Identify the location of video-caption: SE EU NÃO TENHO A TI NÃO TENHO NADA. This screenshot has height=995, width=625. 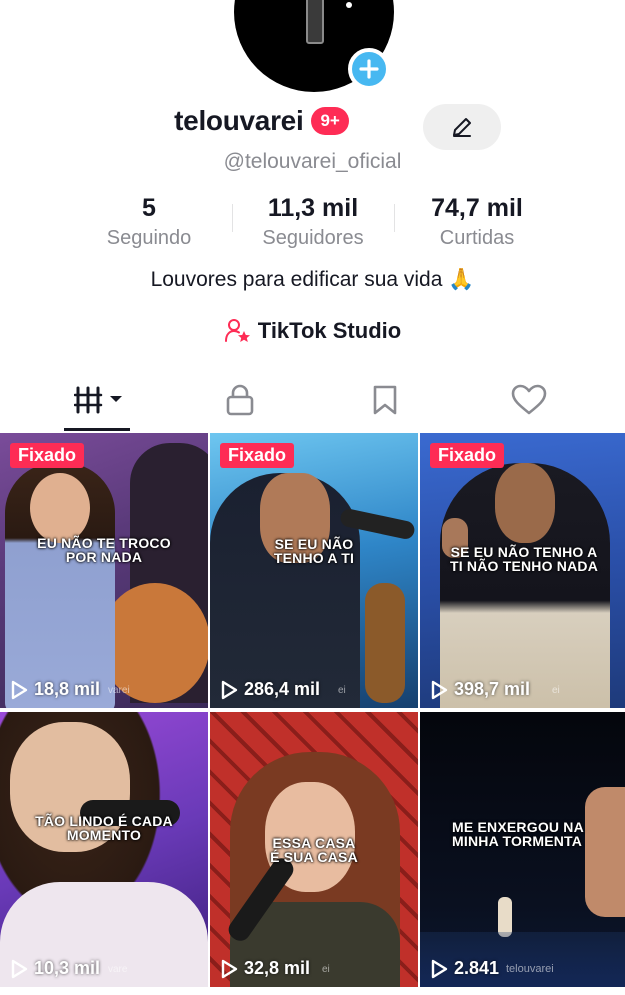
(522, 559).